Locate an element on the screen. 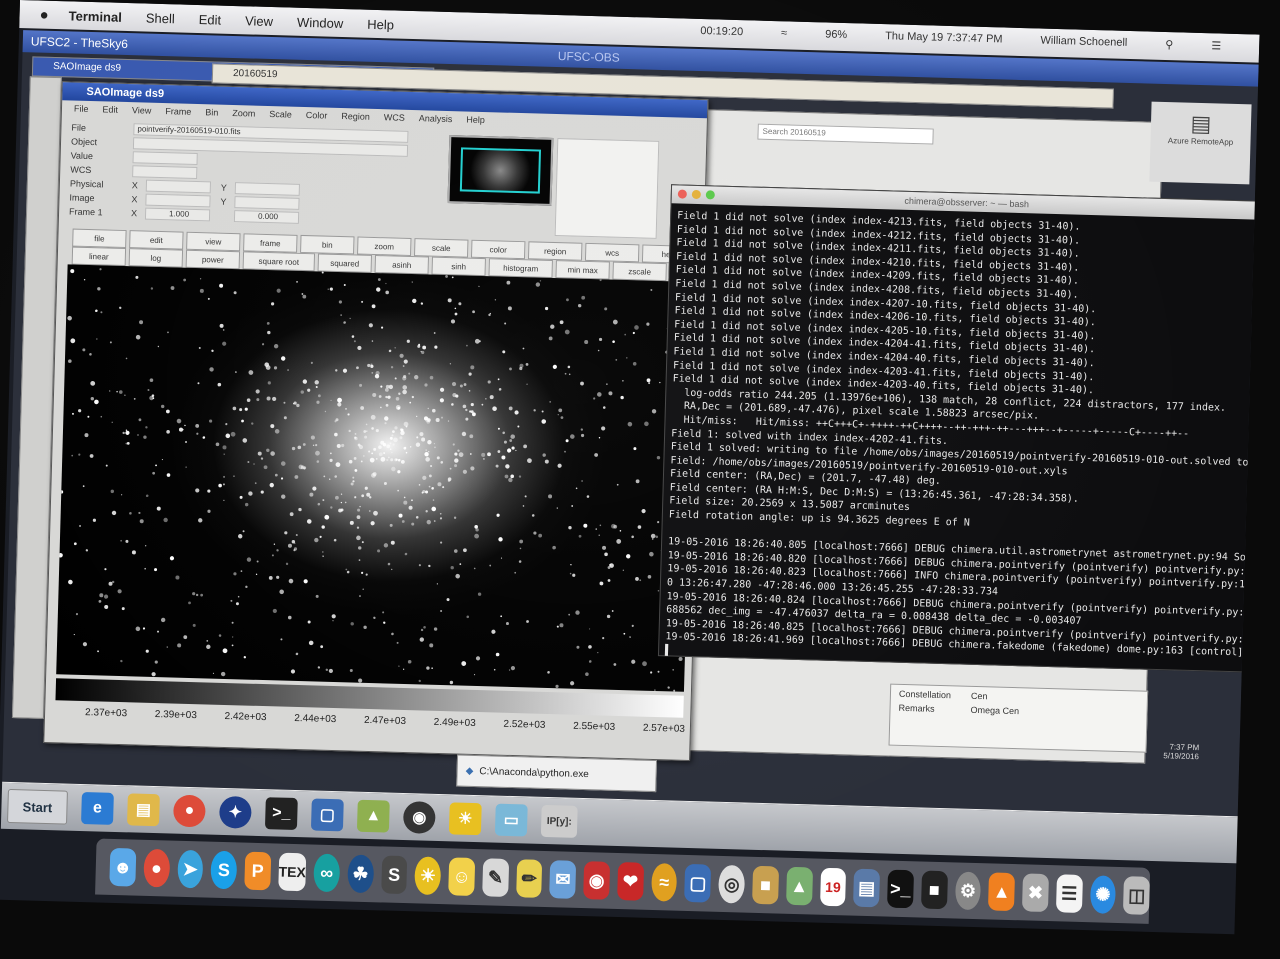 Image resolution: width=1280 pixels, height=959 pixels. btn-min-max: min max is located at coordinates (582, 270).